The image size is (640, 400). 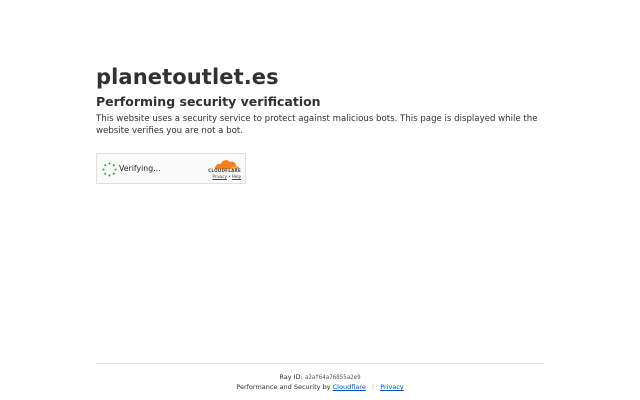 I want to click on cloudflare-link: Cloudflare, so click(x=349, y=387).